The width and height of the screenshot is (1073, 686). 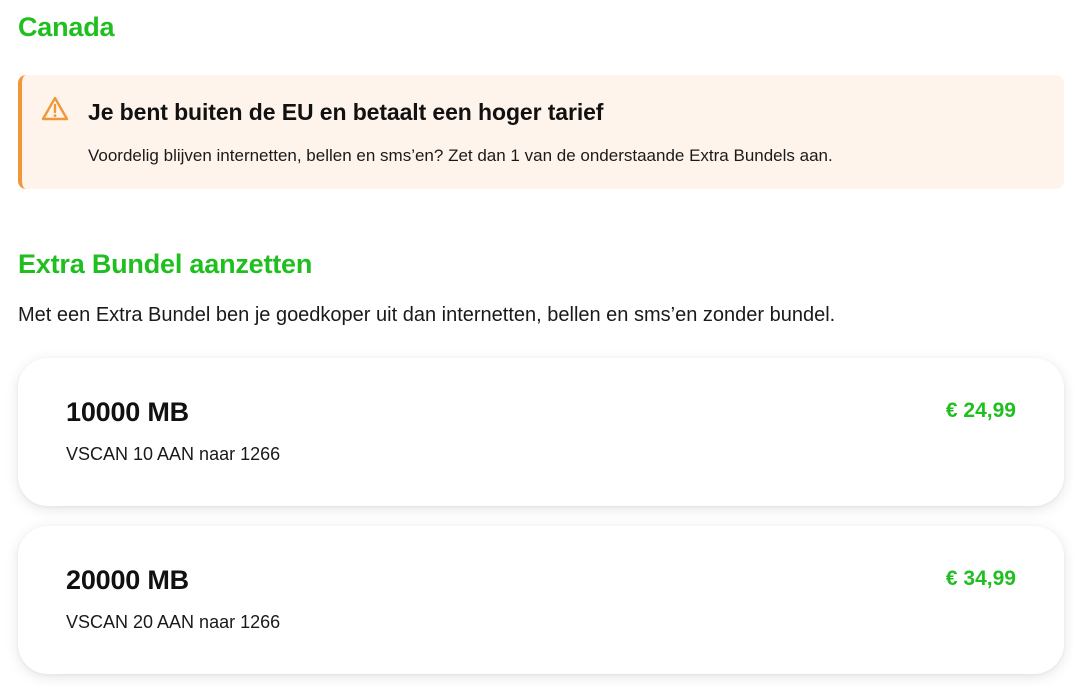 I want to click on bundle-activation-code: VSCAN 10 AAN naar 1266, so click(x=173, y=454).